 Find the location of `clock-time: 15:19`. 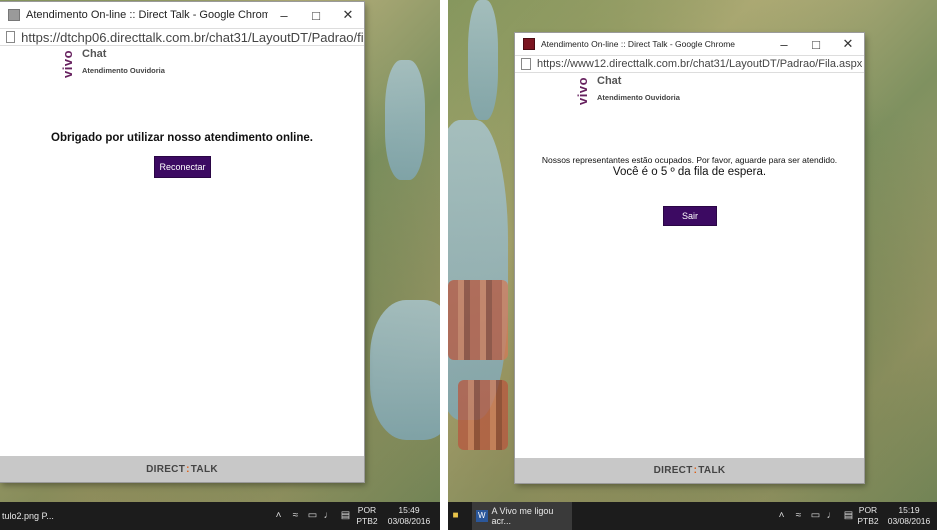

clock-time: 15:19 is located at coordinates (909, 510).